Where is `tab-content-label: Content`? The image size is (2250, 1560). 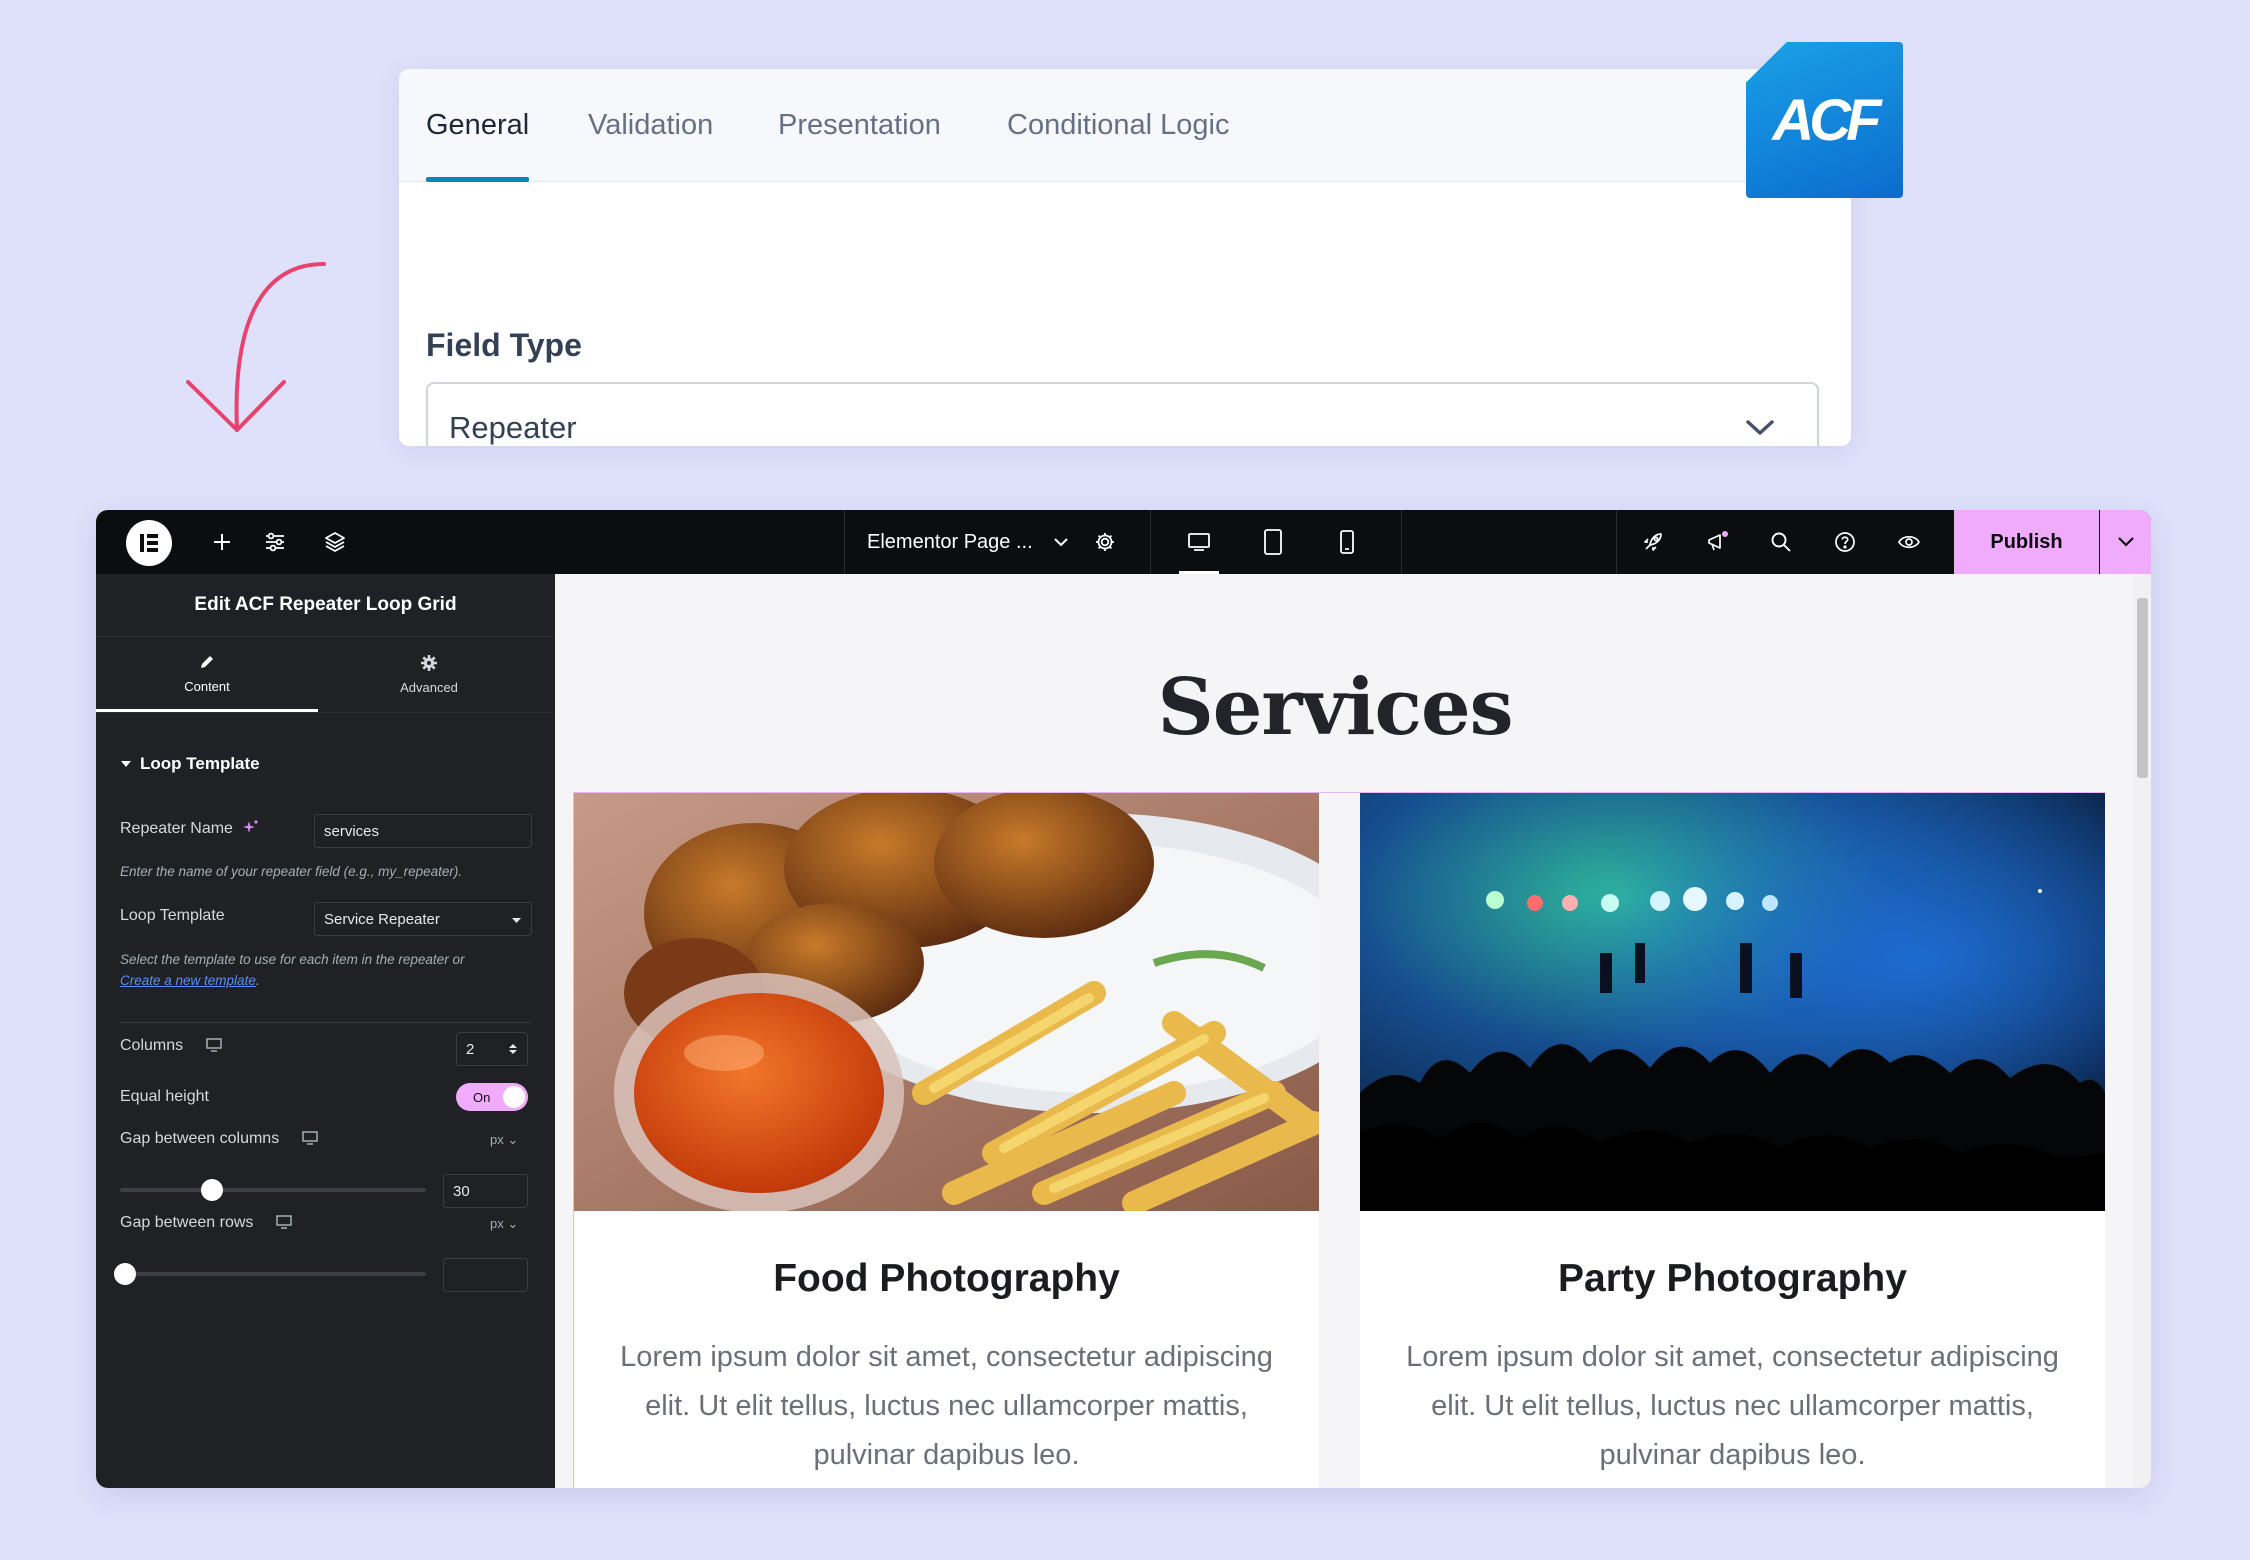 tab-content-label: Content is located at coordinates (207, 686).